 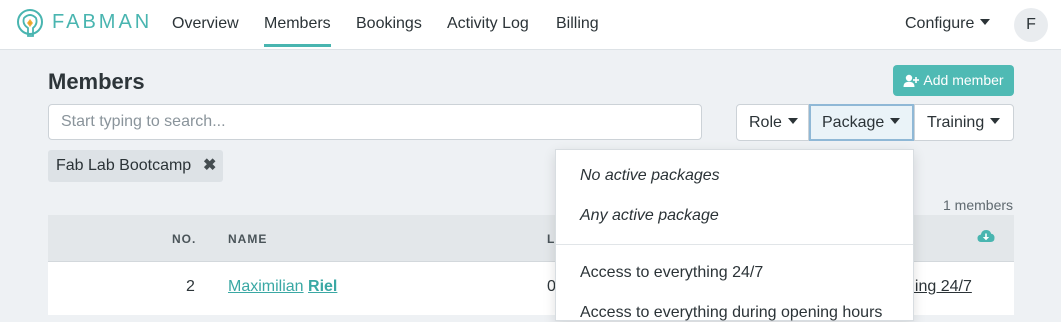 What do you see at coordinates (102, 22) in the screenshot?
I see `brand-name: FABMAN` at bounding box center [102, 22].